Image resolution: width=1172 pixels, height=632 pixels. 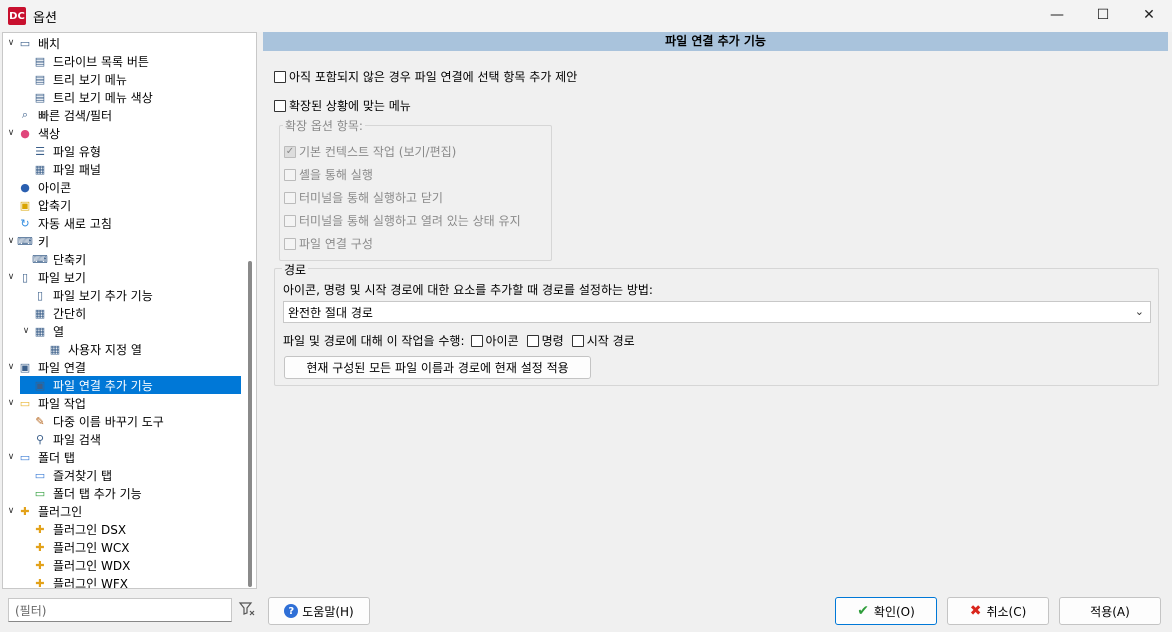 What do you see at coordinates (459, 341) in the screenshot?
I see `apply-to-row: 파일 및 경로에 대해 이 작업을 수행: 아이콘 명령 시작 경로` at bounding box center [459, 341].